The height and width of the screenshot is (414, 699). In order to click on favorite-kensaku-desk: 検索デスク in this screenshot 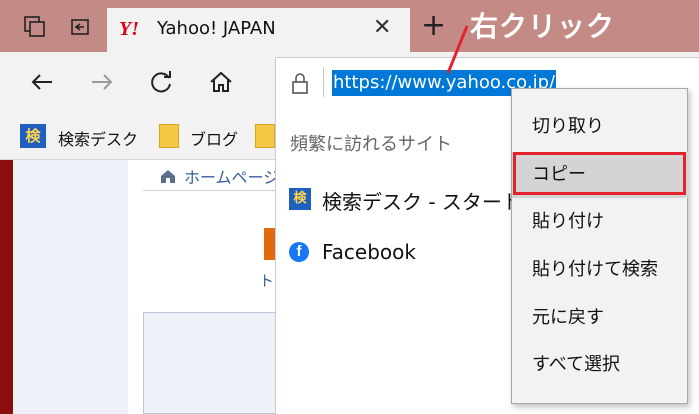, I will do `click(98, 138)`.